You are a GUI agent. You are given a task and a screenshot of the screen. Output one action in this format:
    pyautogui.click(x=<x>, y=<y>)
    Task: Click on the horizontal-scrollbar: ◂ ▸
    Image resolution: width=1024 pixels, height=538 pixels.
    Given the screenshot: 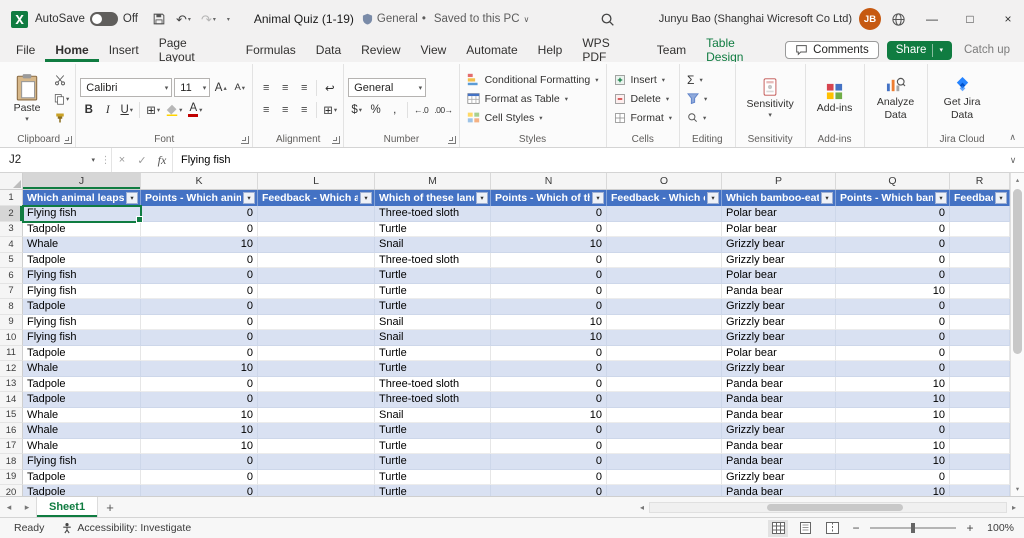 What is the action you would take?
    pyautogui.click(x=828, y=507)
    